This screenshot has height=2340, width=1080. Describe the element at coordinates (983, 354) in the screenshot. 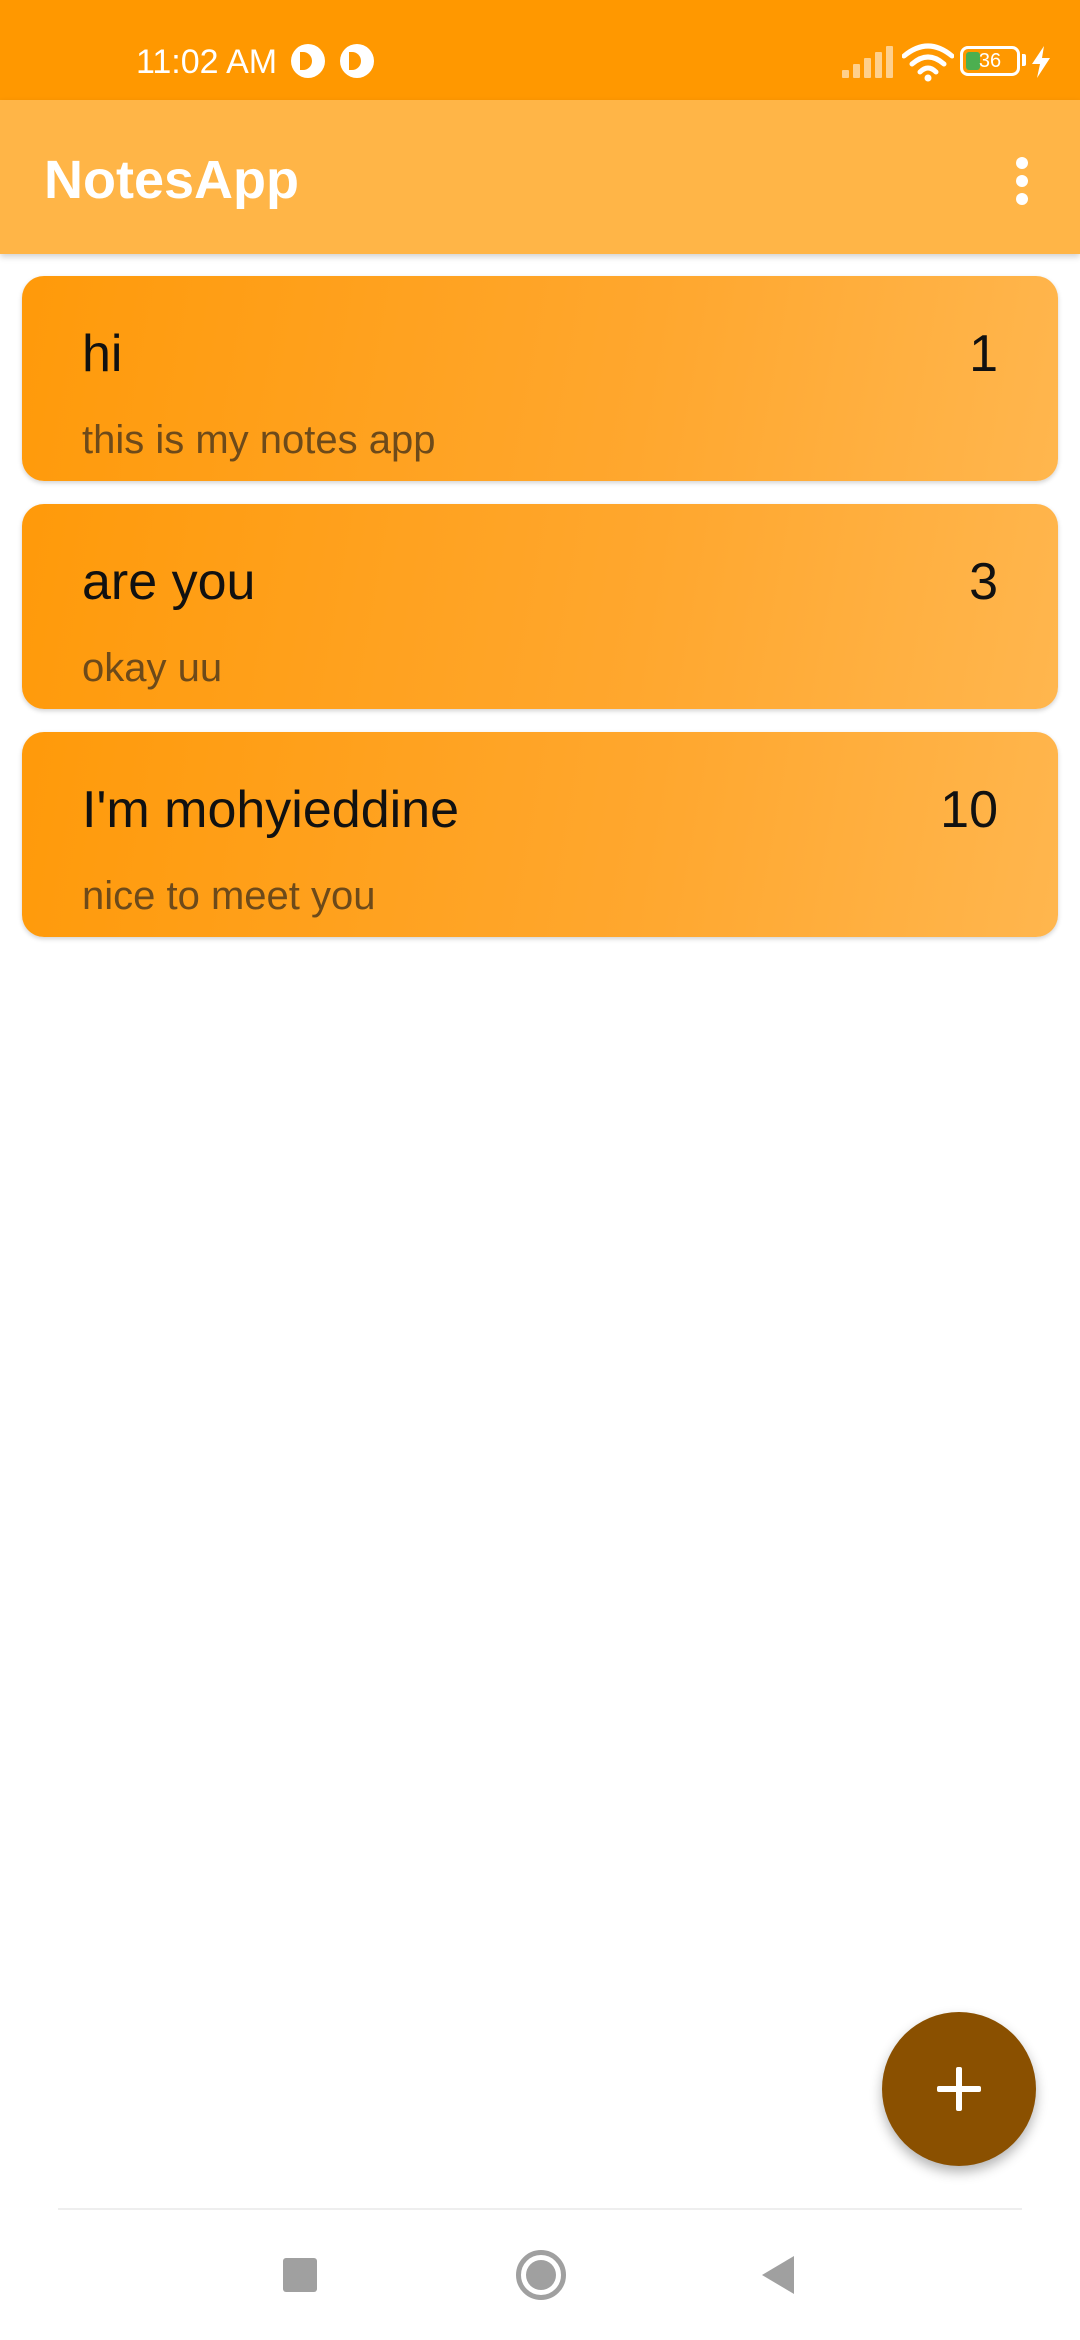

I see `note-number: 1` at that location.